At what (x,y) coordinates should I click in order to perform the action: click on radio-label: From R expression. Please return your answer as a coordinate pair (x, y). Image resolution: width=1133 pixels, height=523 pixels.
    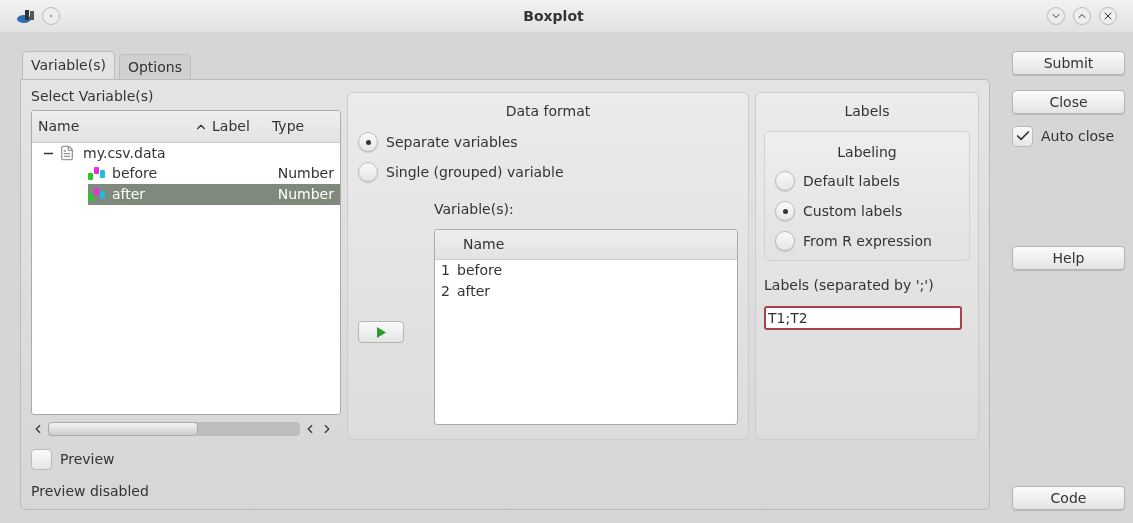
    Looking at the image, I should click on (867, 241).